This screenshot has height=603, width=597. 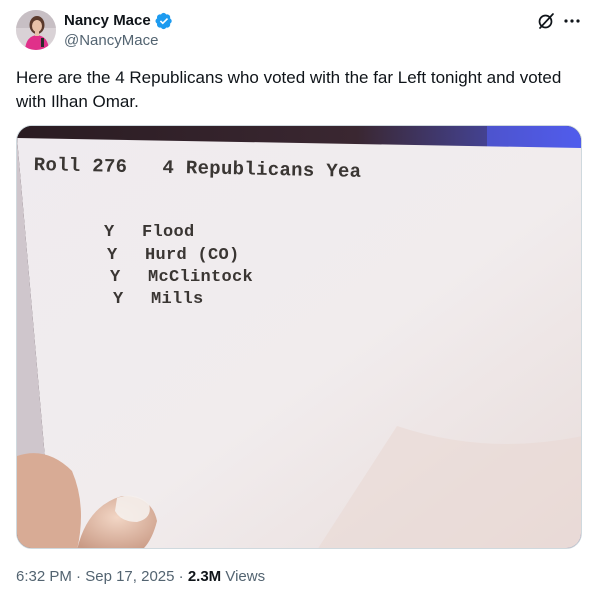 What do you see at coordinates (118, 299) in the screenshot?
I see `roll-row-vote: Y` at bounding box center [118, 299].